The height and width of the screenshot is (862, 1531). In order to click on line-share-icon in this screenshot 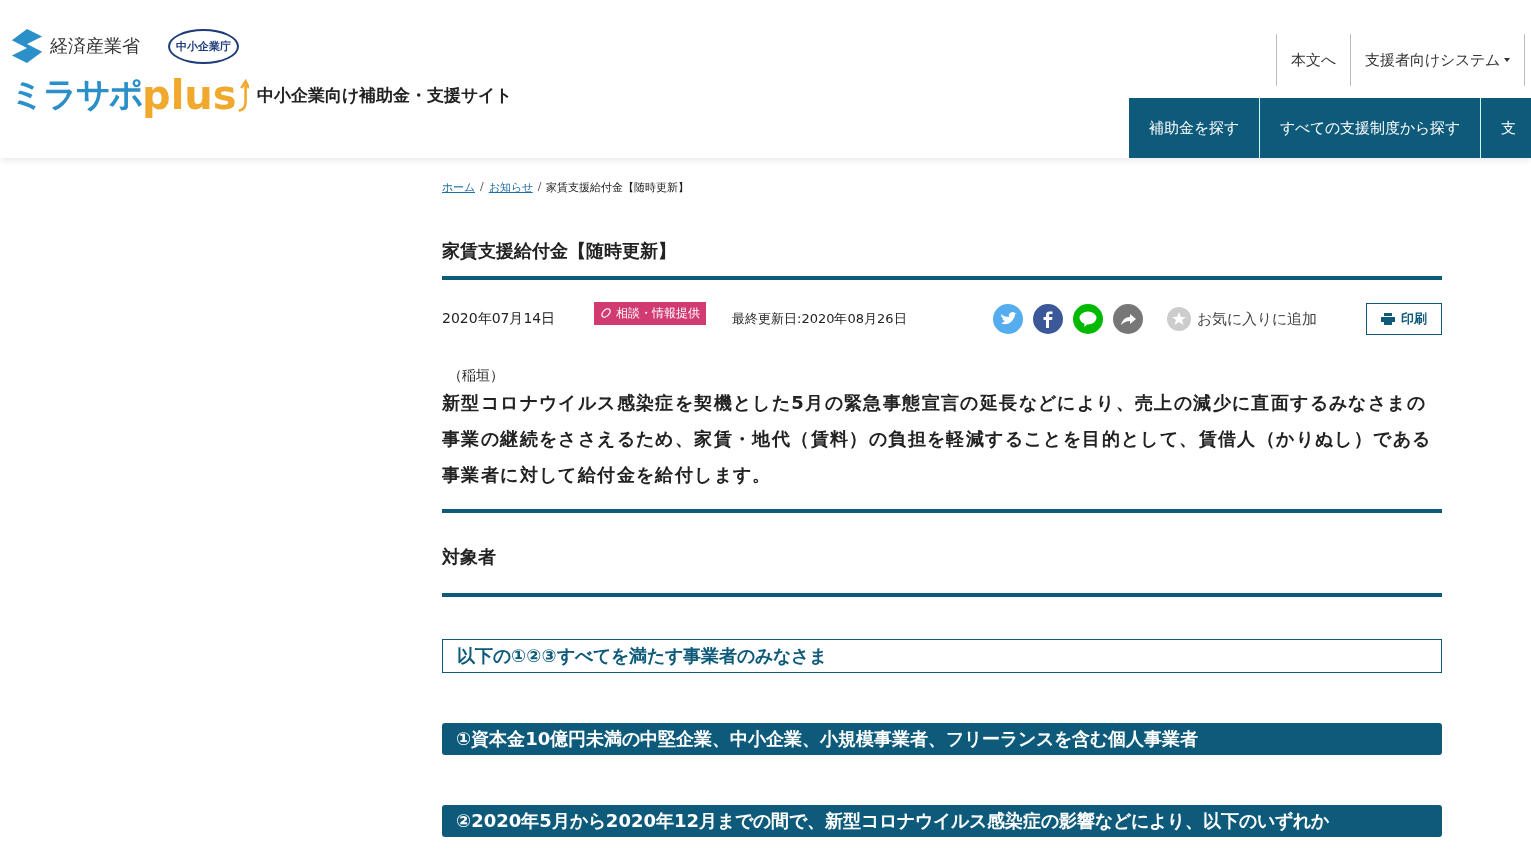, I will do `click(1087, 319)`.